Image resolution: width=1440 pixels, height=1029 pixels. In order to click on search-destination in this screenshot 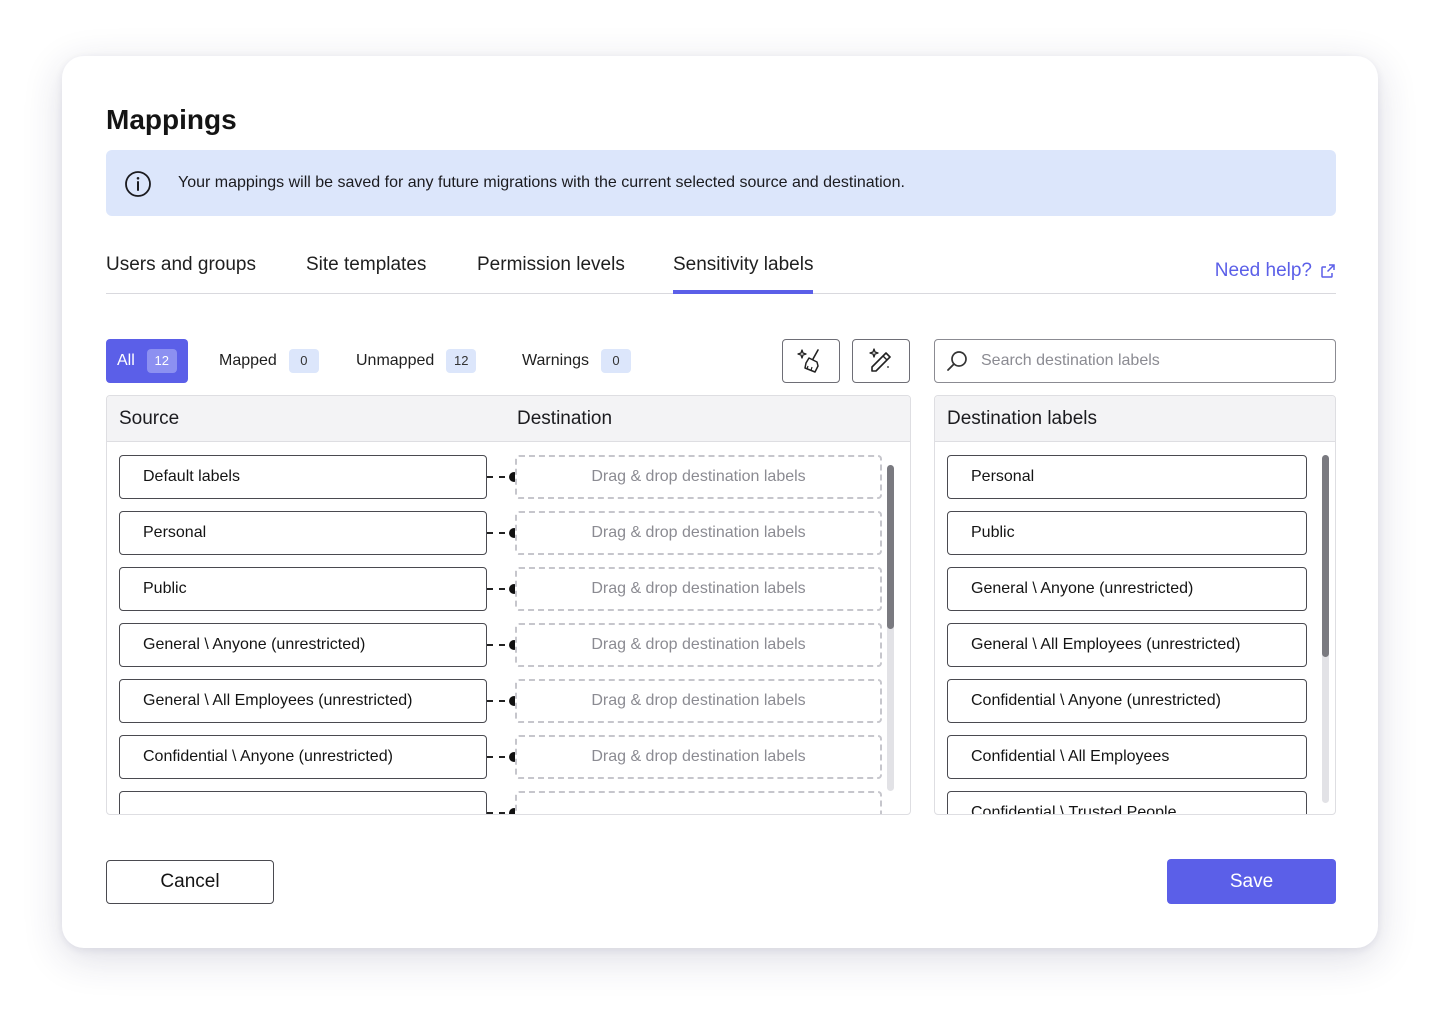, I will do `click(1135, 361)`.